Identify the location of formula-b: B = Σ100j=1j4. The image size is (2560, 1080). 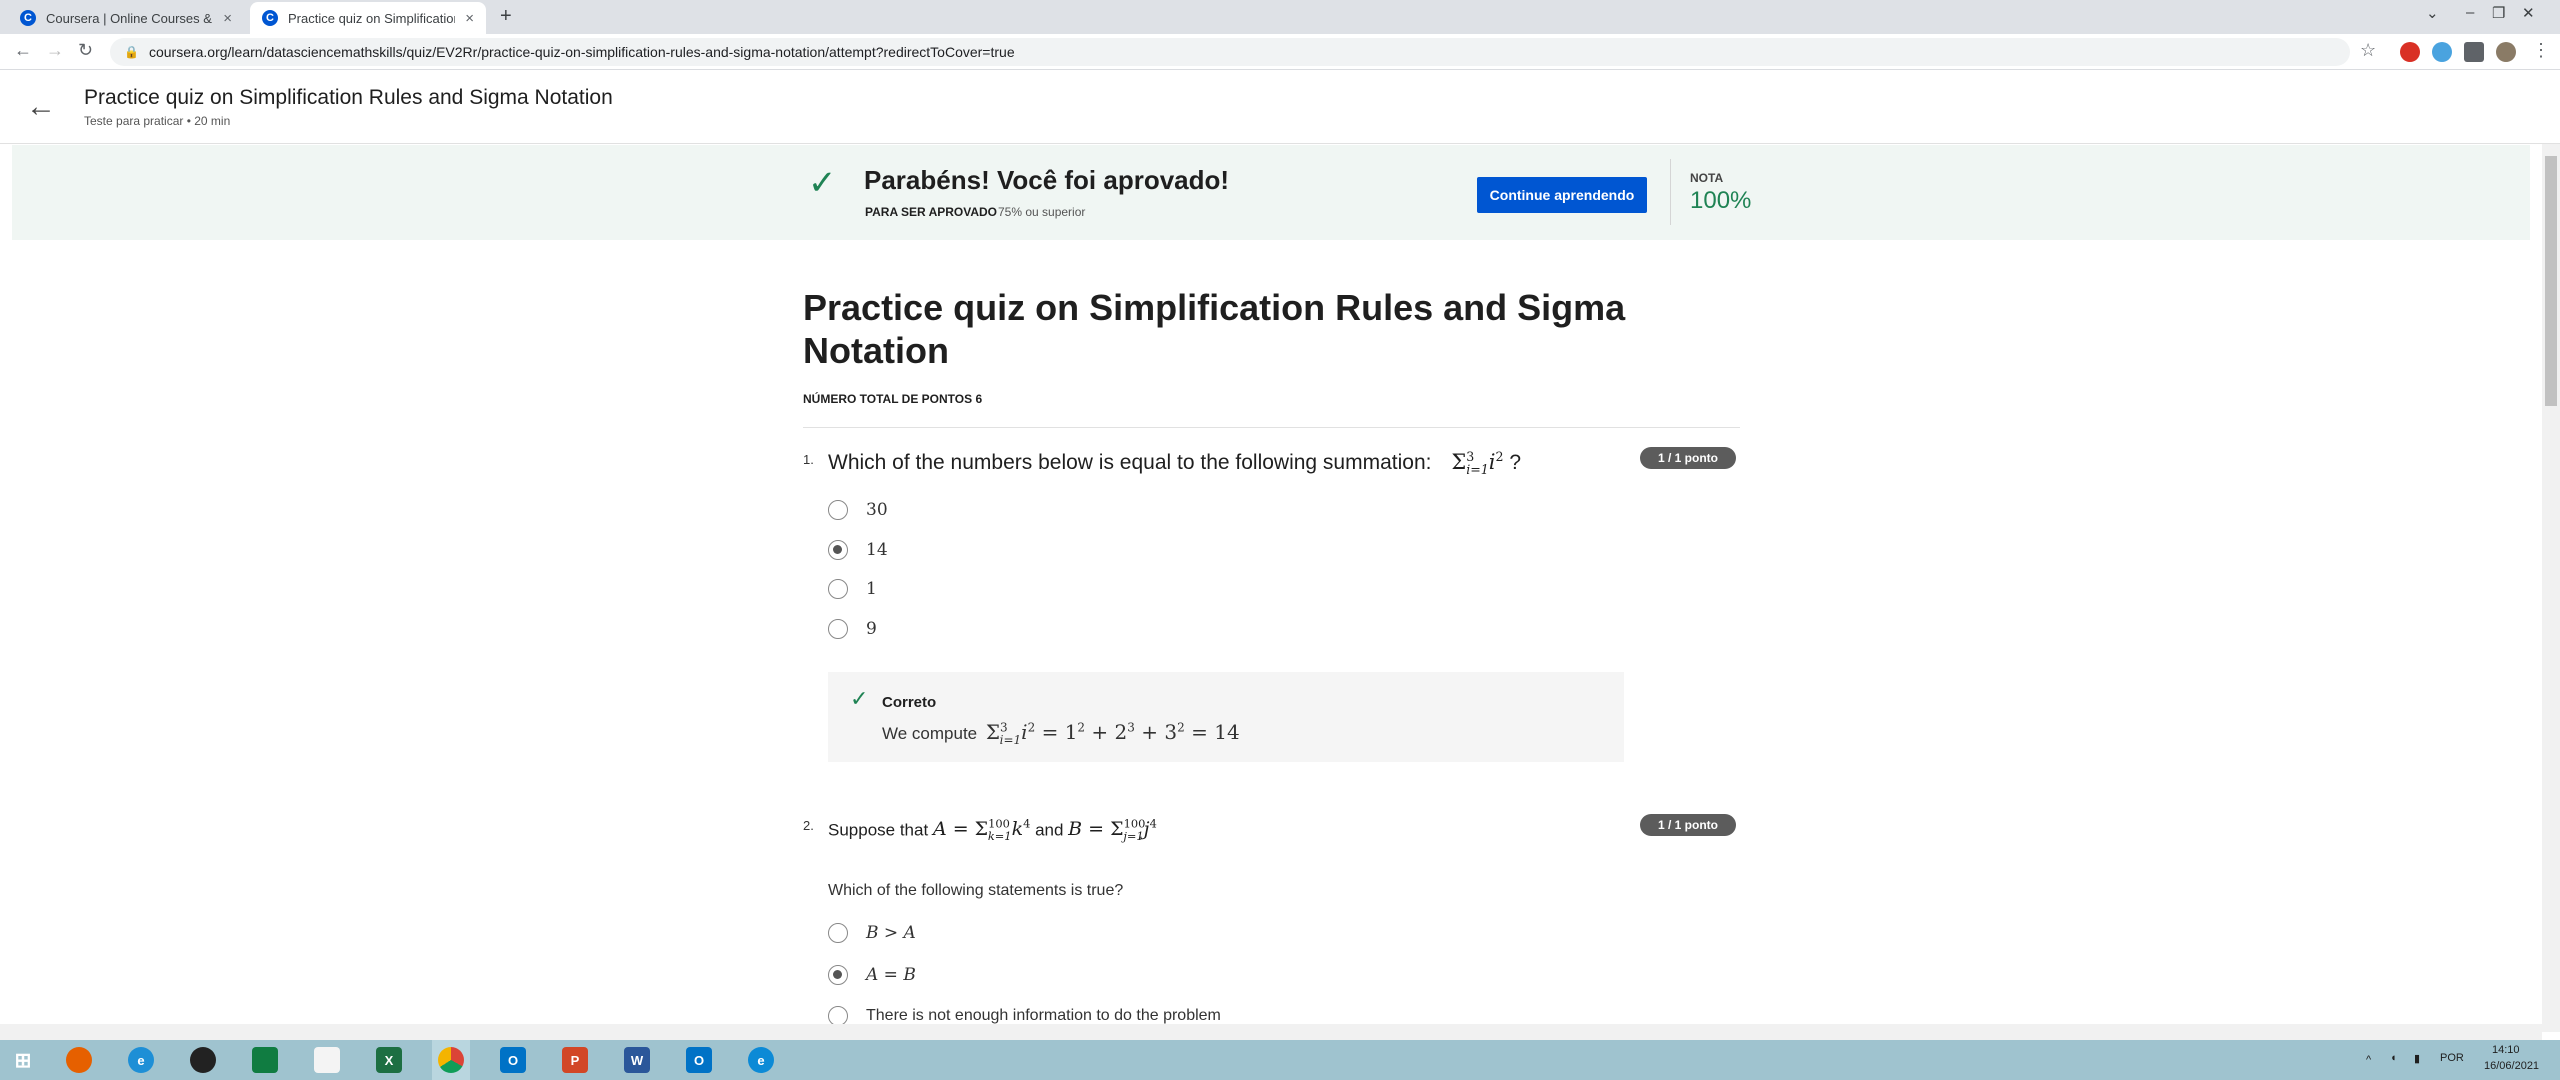
(1112, 830).